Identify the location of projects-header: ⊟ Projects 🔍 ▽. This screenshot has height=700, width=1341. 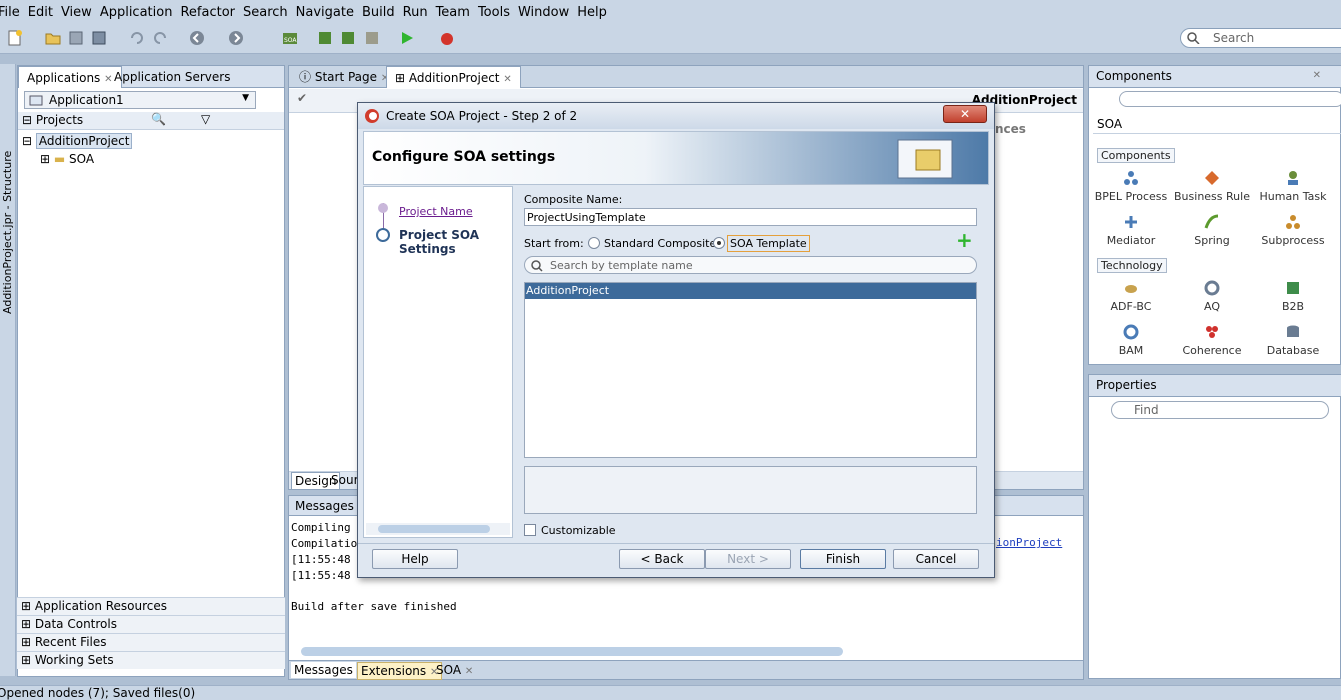
(151, 121).